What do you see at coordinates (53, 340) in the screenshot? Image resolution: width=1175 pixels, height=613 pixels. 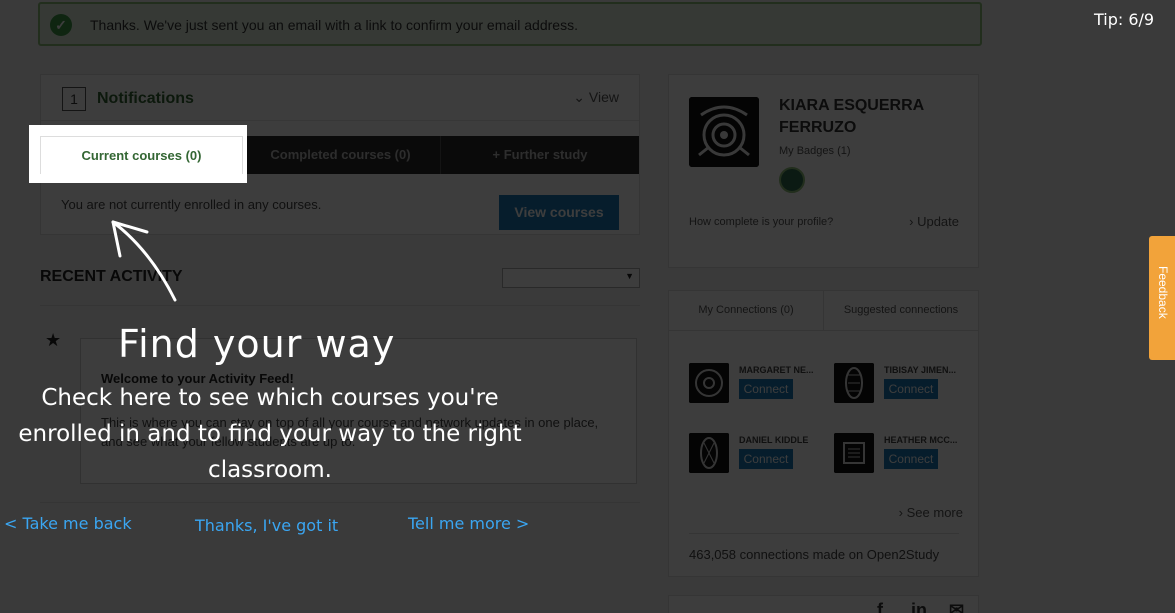 I see `star-icon: ★` at bounding box center [53, 340].